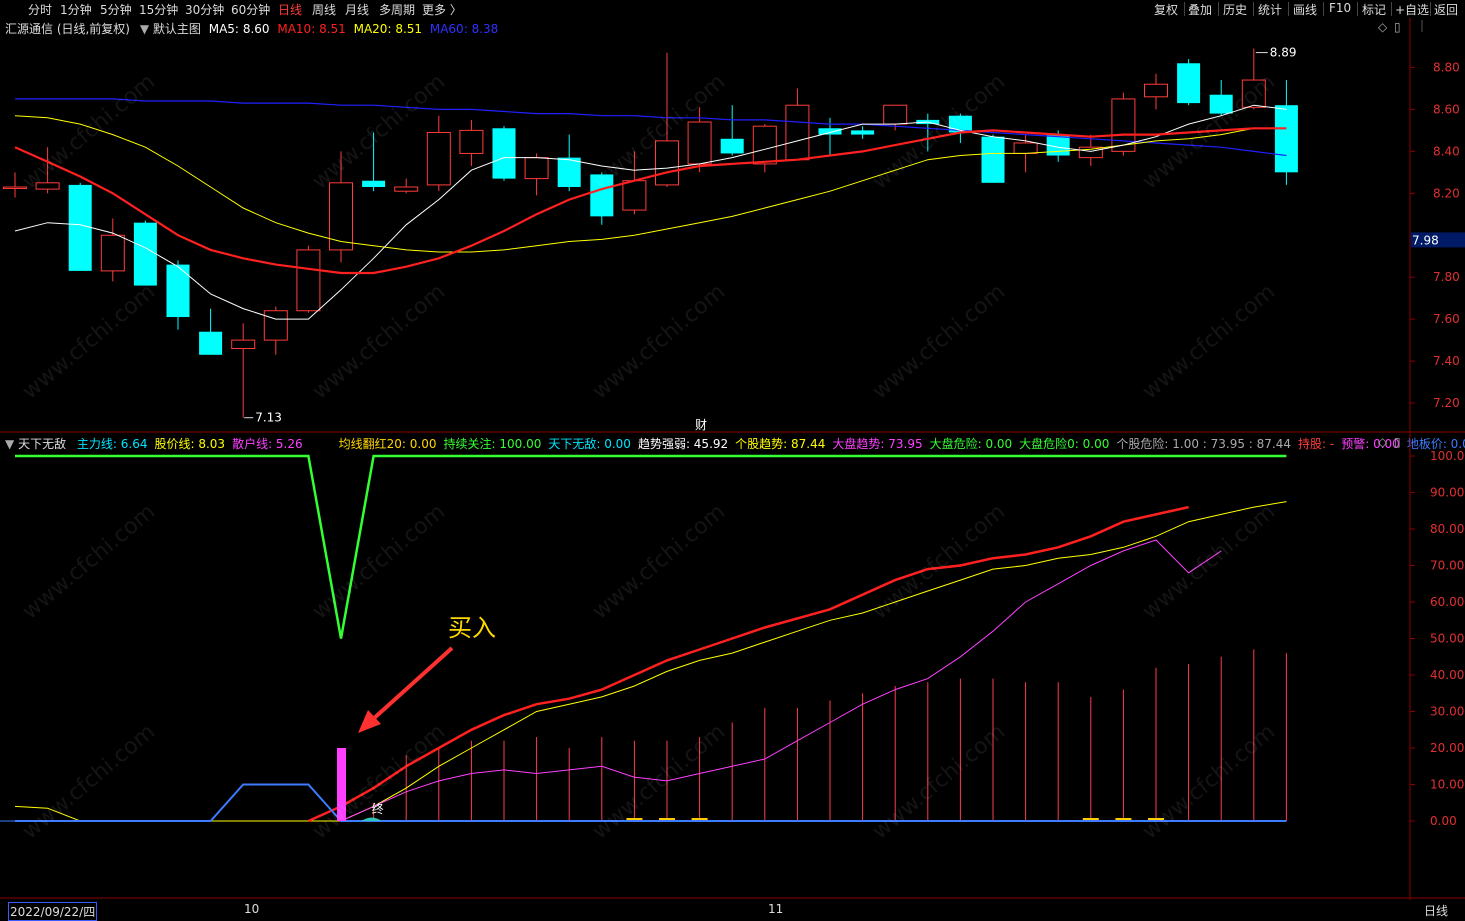 The height and width of the screenshot is (921, 1465). Describe the element at coordinates (1443, 821) in the screenshot. I see `indicator-tick-label: 0.00` at that location.